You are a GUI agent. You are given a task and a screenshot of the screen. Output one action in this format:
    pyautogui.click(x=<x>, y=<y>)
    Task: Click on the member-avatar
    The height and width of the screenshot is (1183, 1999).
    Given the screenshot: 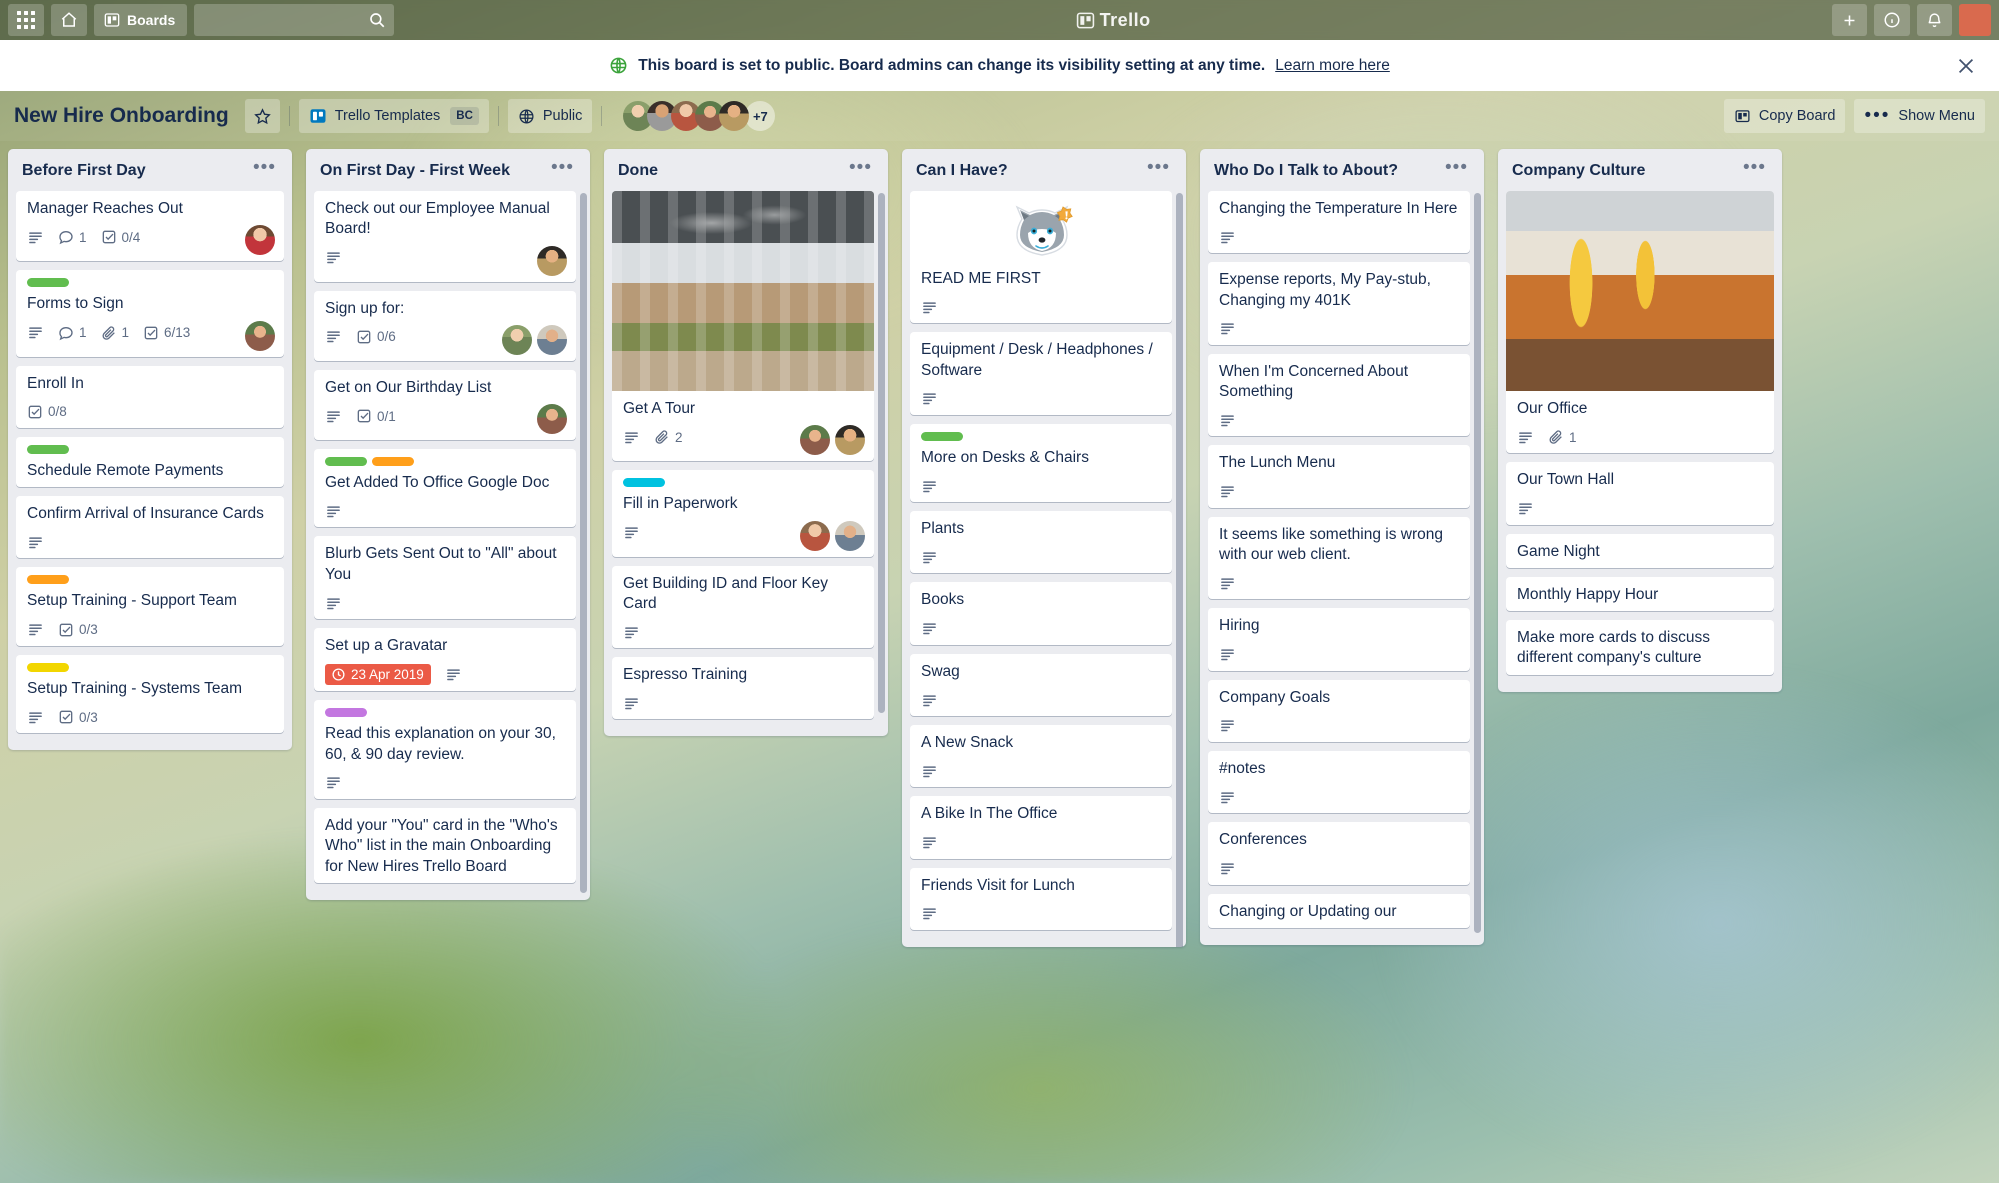 What is the action you would take?
    pyautogui.click(x=734, y=116)
    